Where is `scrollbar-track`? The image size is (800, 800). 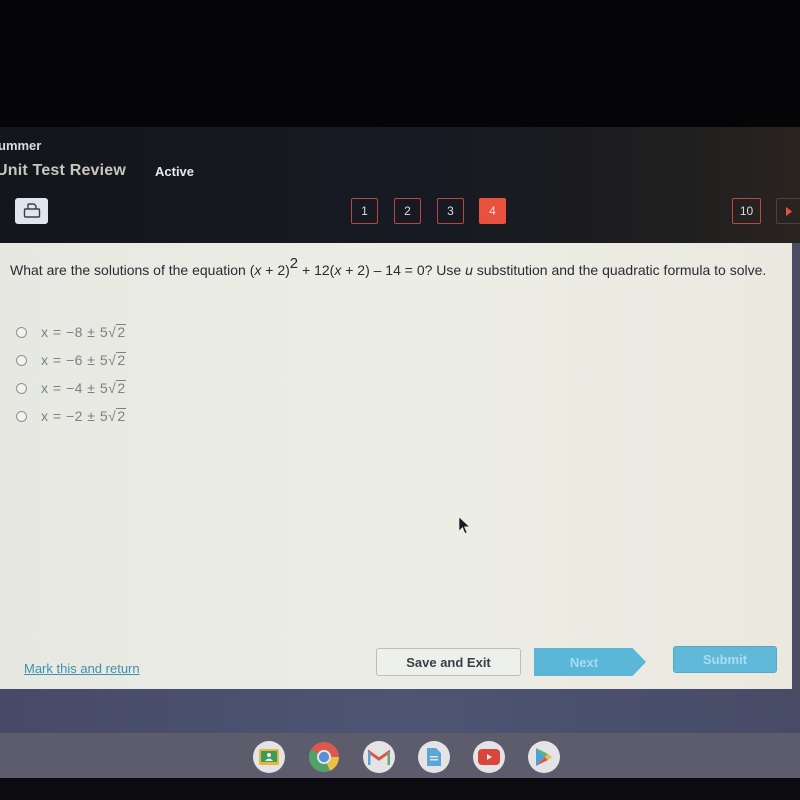
scrollbar-track is located at coordinates (796, 466).